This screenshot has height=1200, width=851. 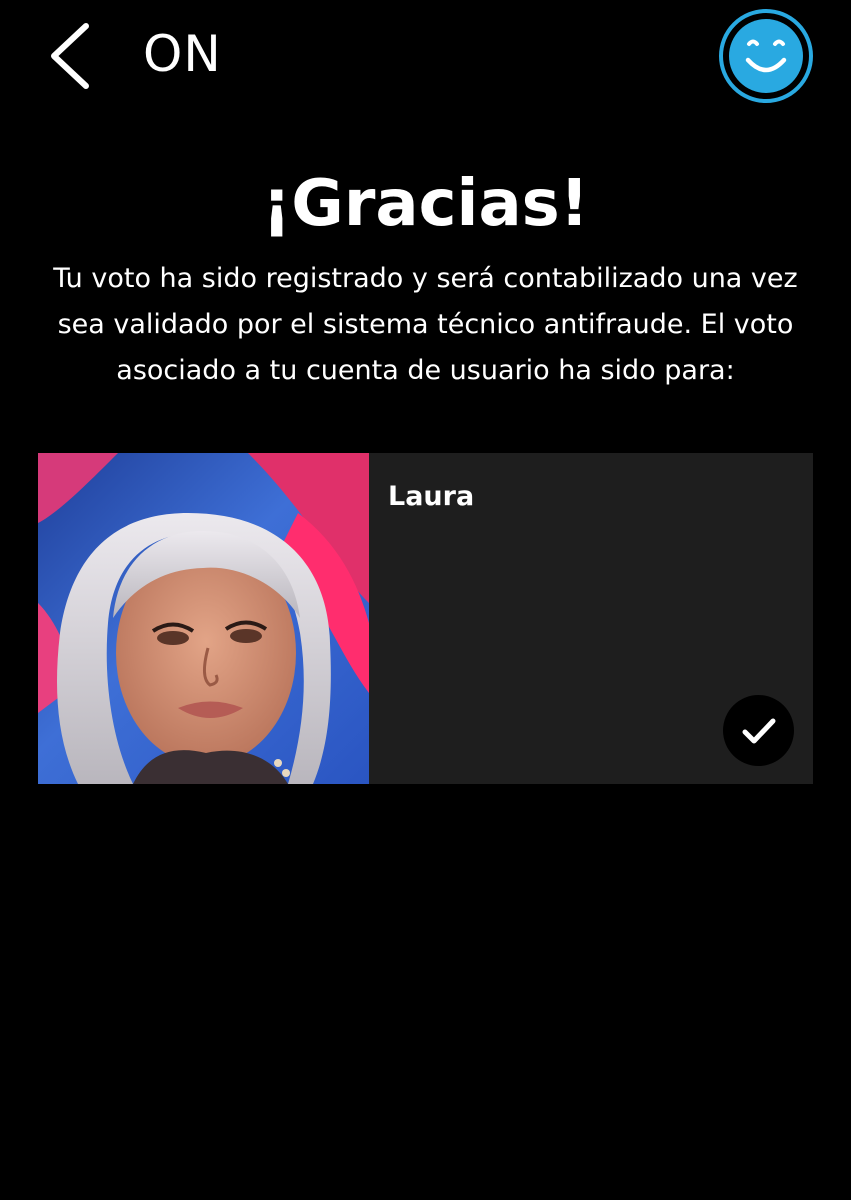 What do you see at coordinates (182, 54) in the screenshot?
I see `app-logo: ON` at bounding box center [182, 54].